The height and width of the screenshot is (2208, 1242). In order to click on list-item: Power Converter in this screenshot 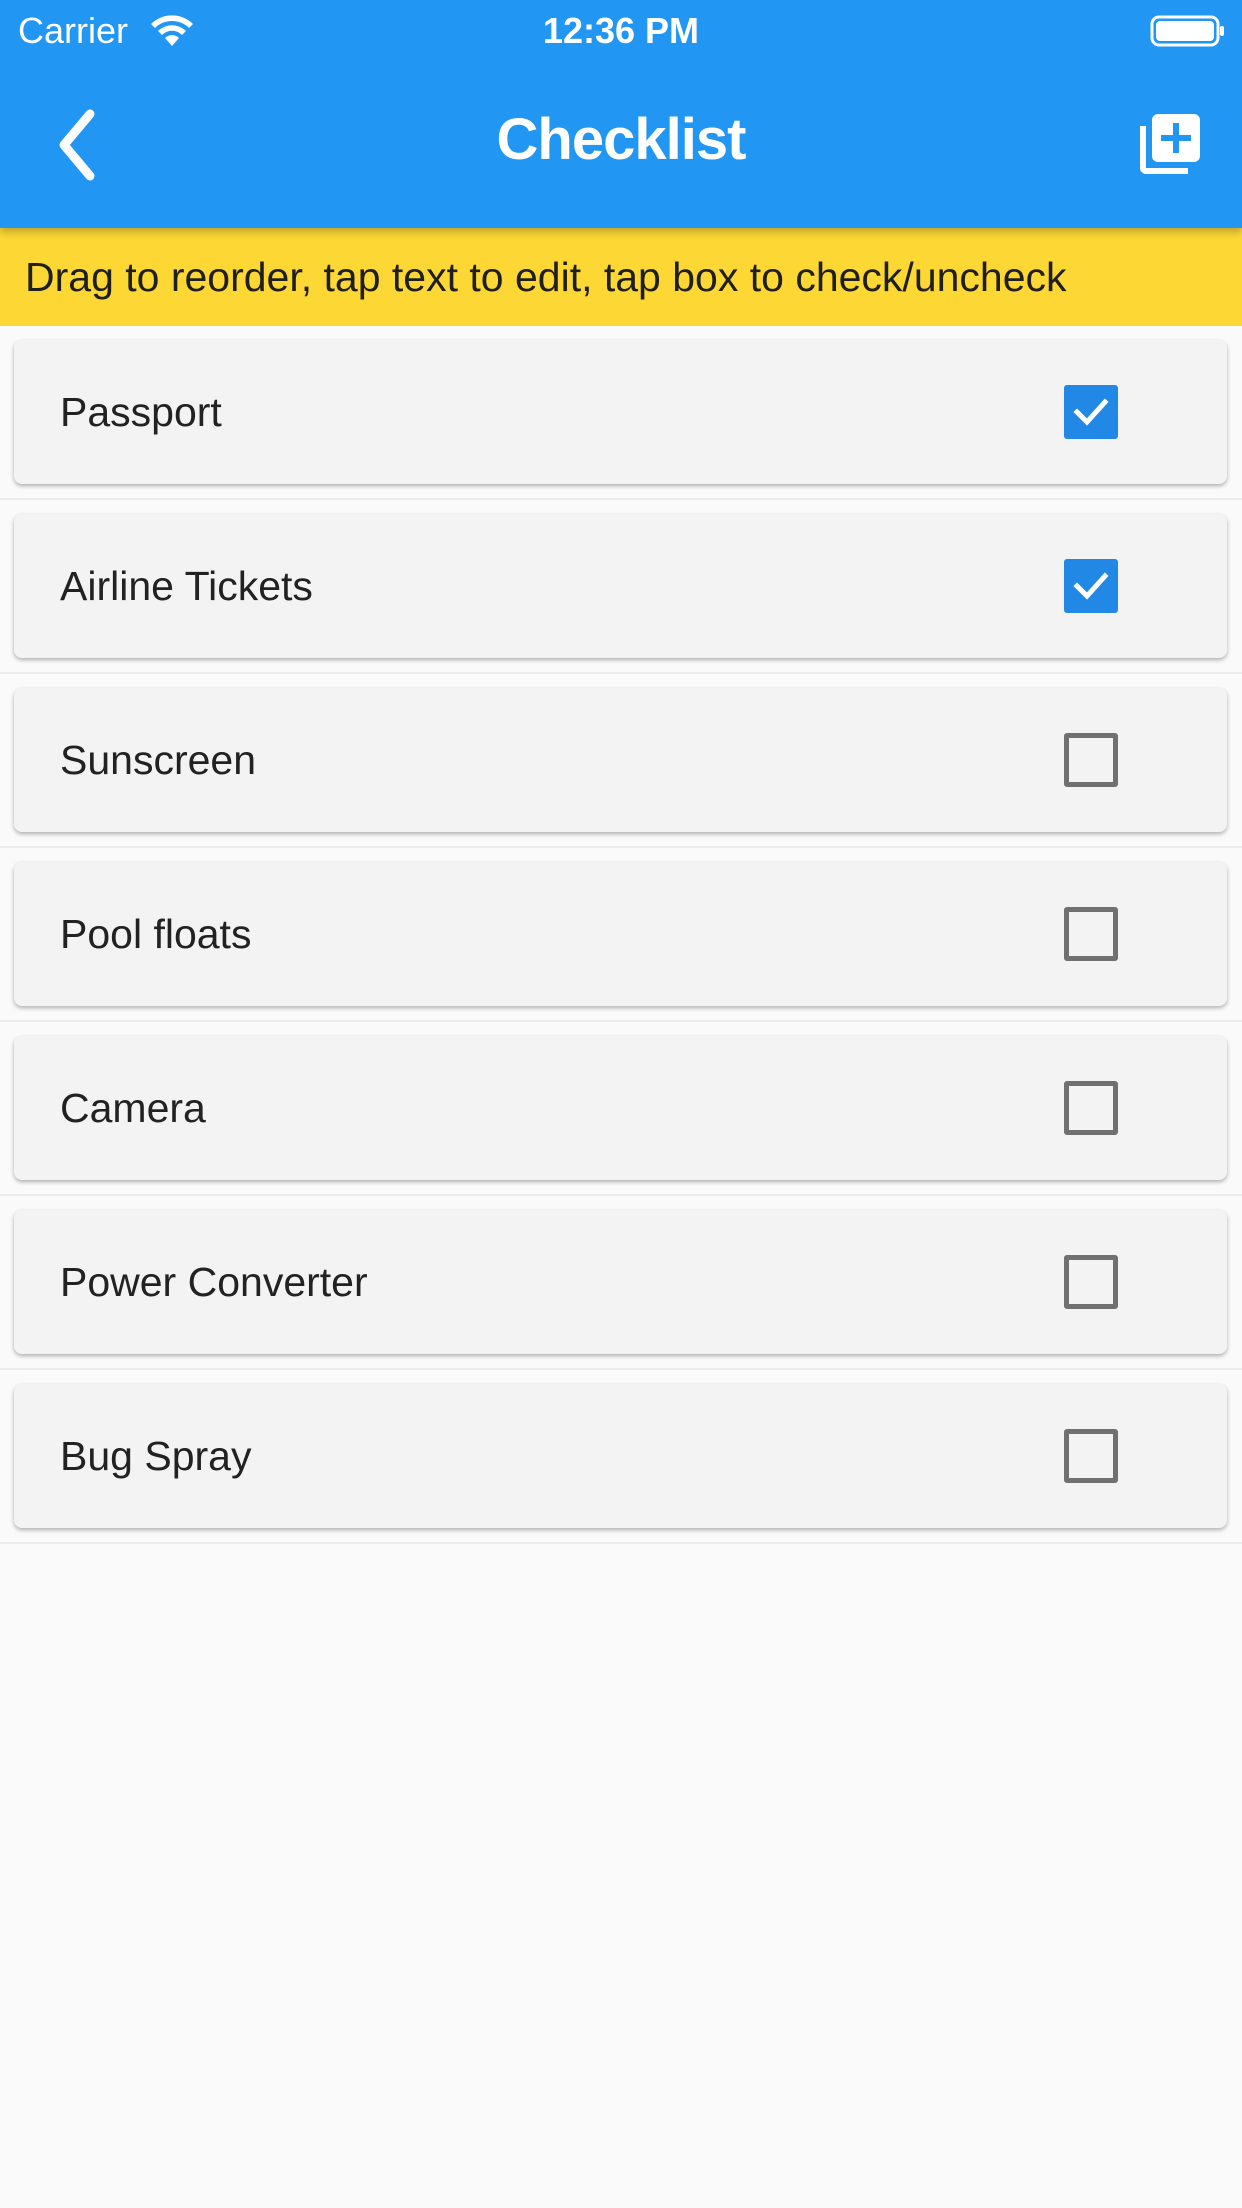, I will do `click(621, 1283)`.